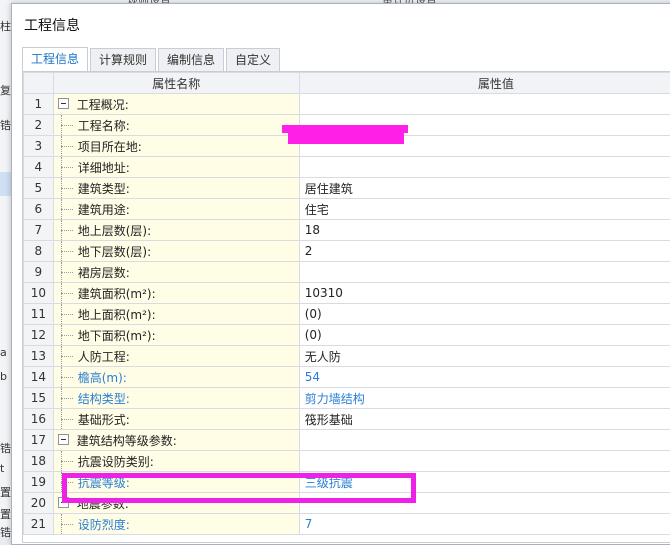 The width and height of the screenshot is (670, 545). I want to click on property-value-cell: 剪力墙结构, so click(484, 398).